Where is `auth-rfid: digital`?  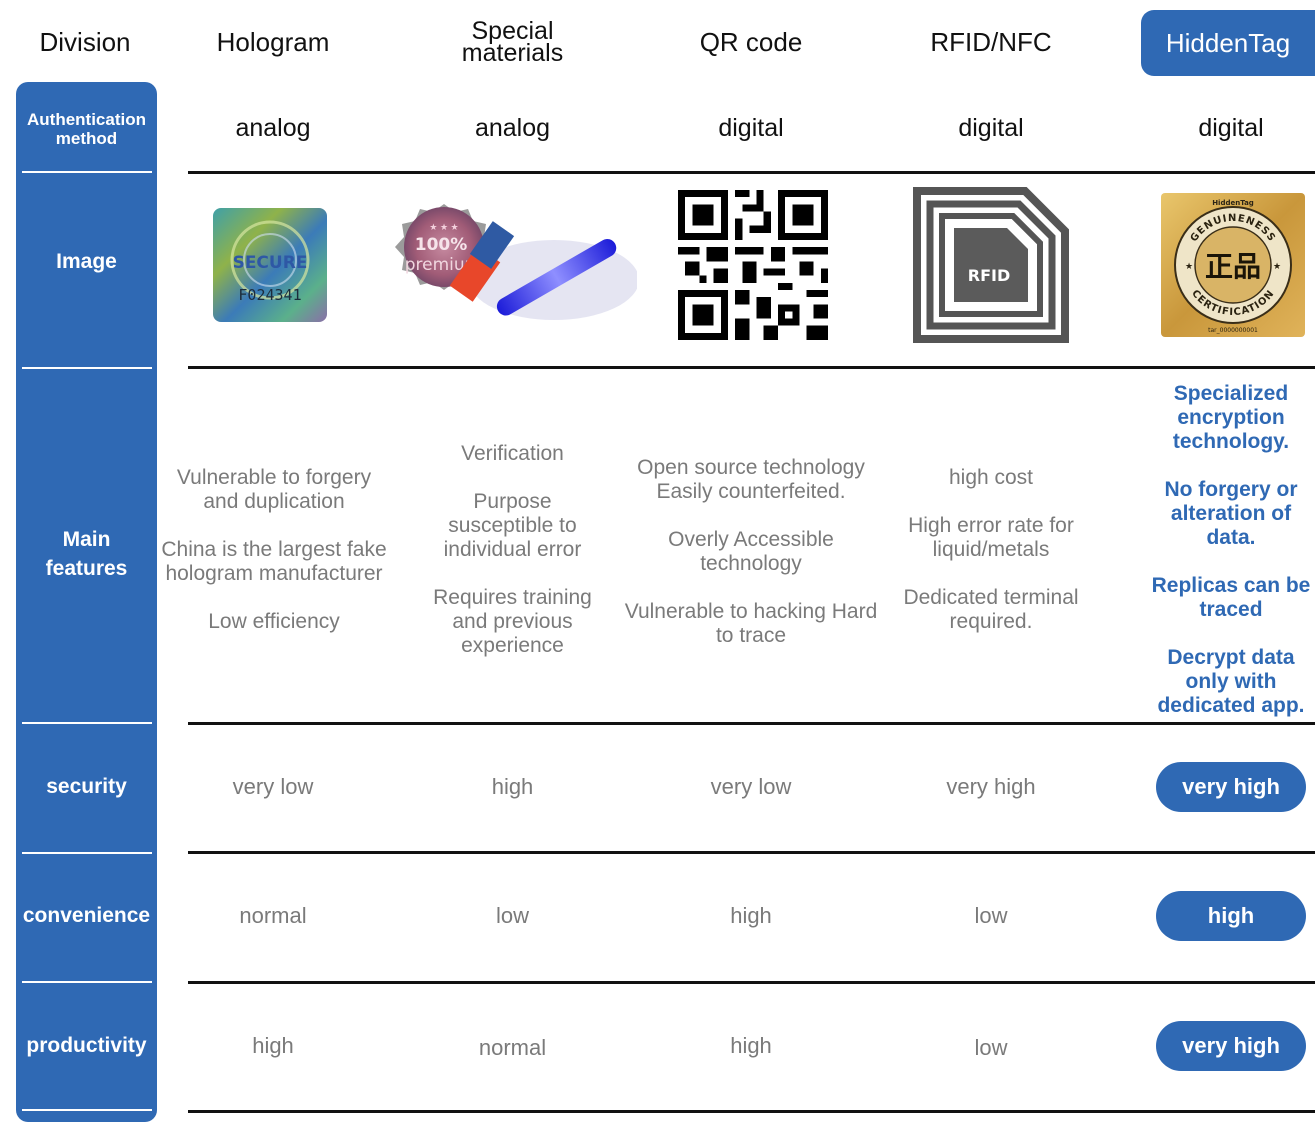
auth-rfid: digital is located at coordinates (991, 127).